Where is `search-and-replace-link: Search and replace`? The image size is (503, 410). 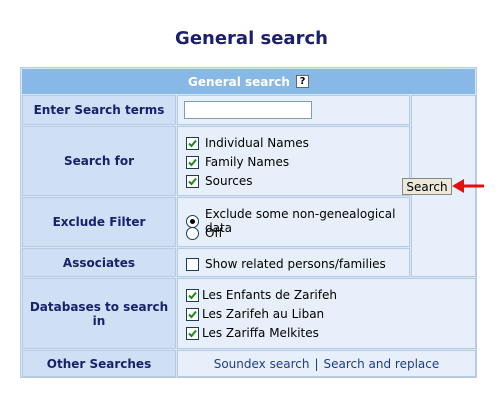
search-and-replace-link: Search and replace is located at coordinates (382, 364).